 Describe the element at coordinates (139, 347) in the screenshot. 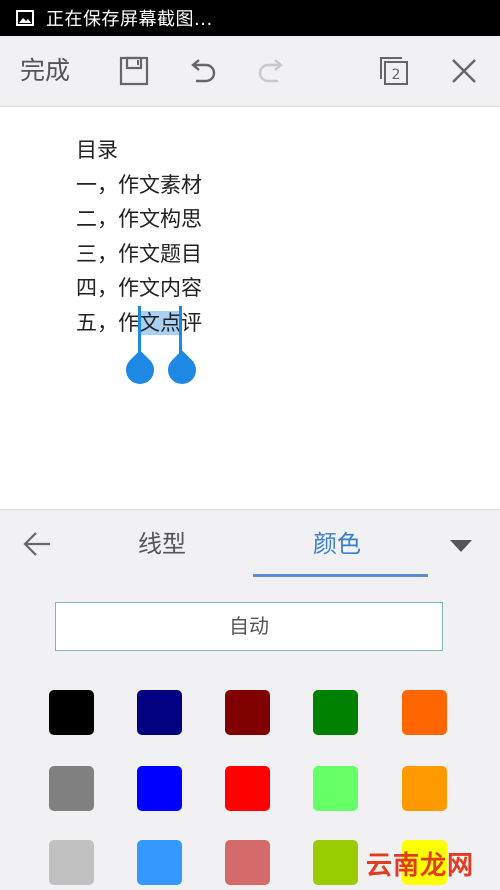

I see `doc-line-selected: 五，作文点评` at that location.